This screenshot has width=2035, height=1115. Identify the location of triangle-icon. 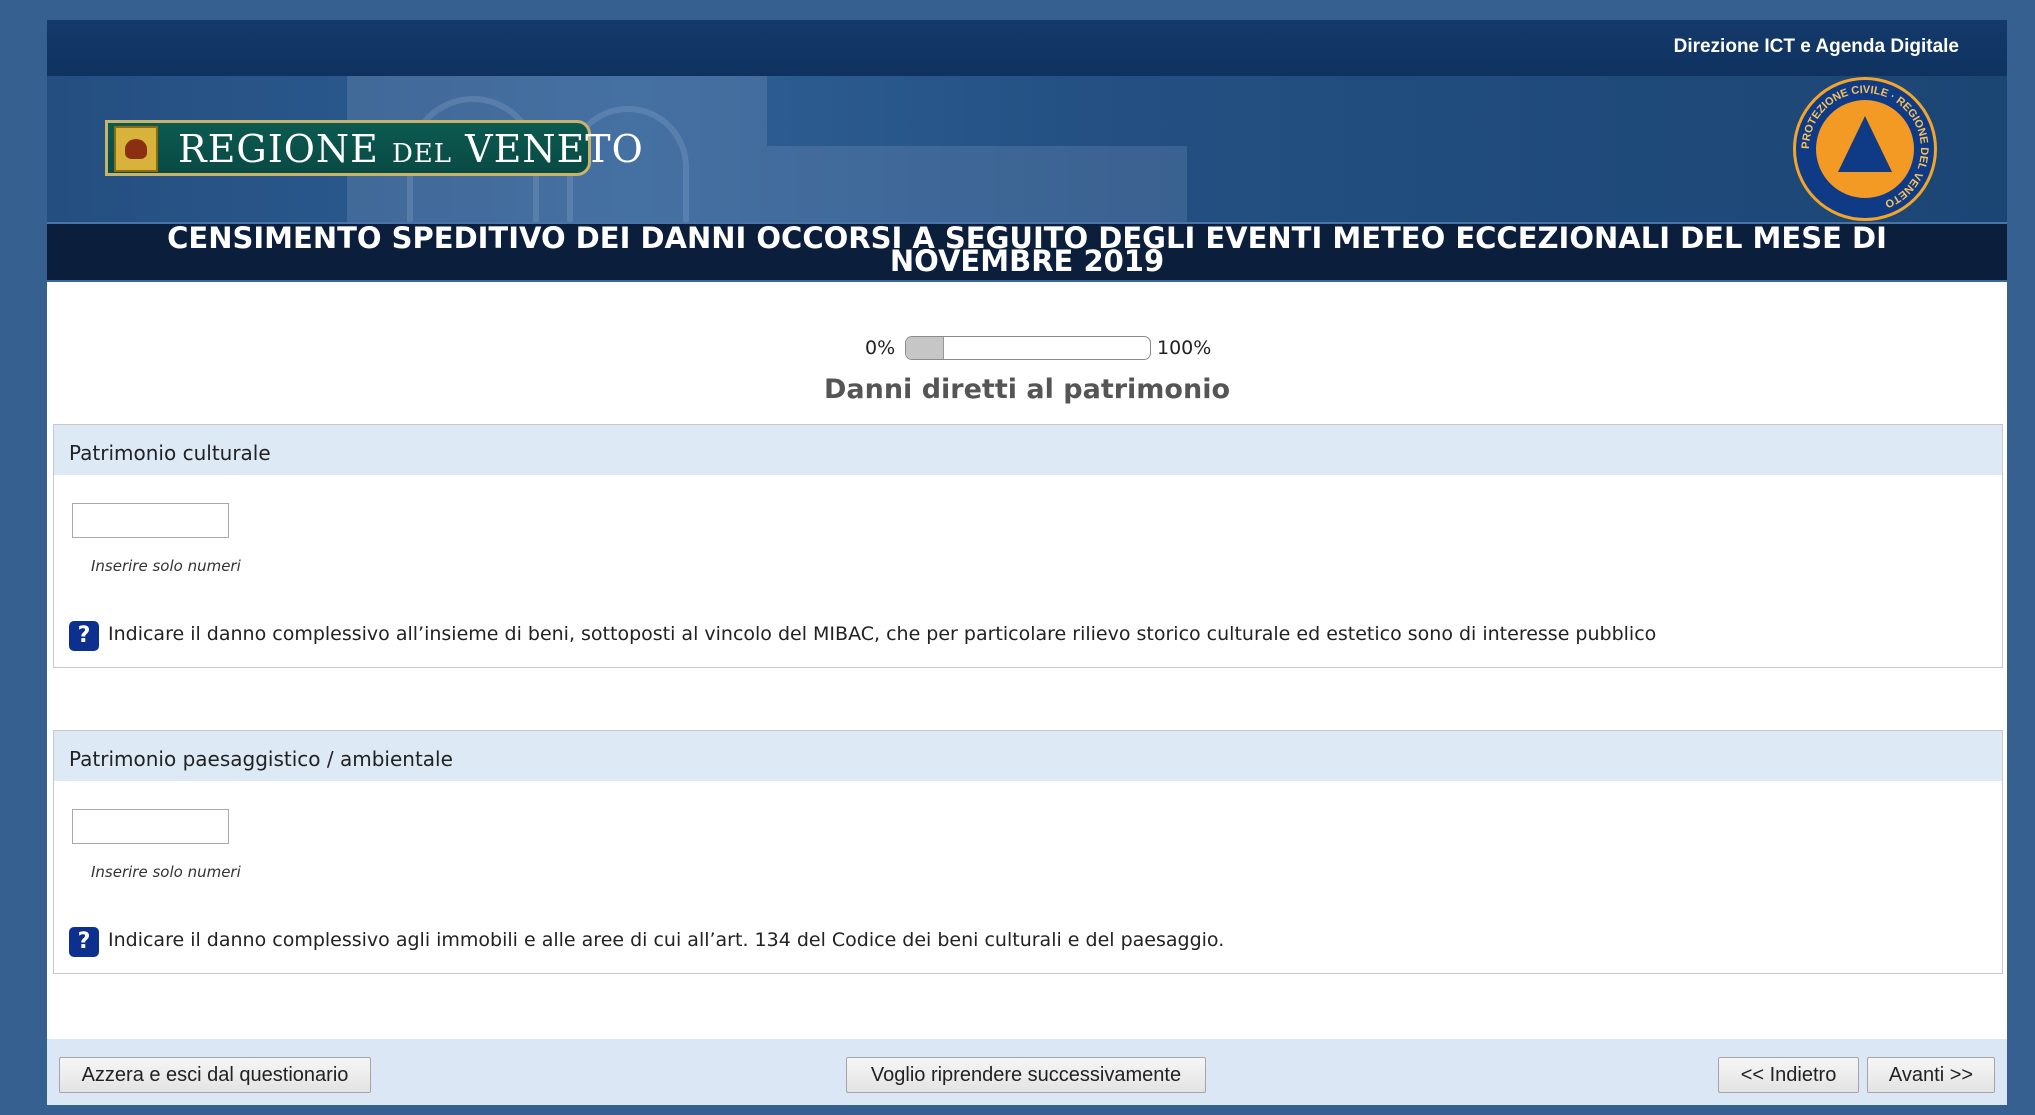
(1865, 144).